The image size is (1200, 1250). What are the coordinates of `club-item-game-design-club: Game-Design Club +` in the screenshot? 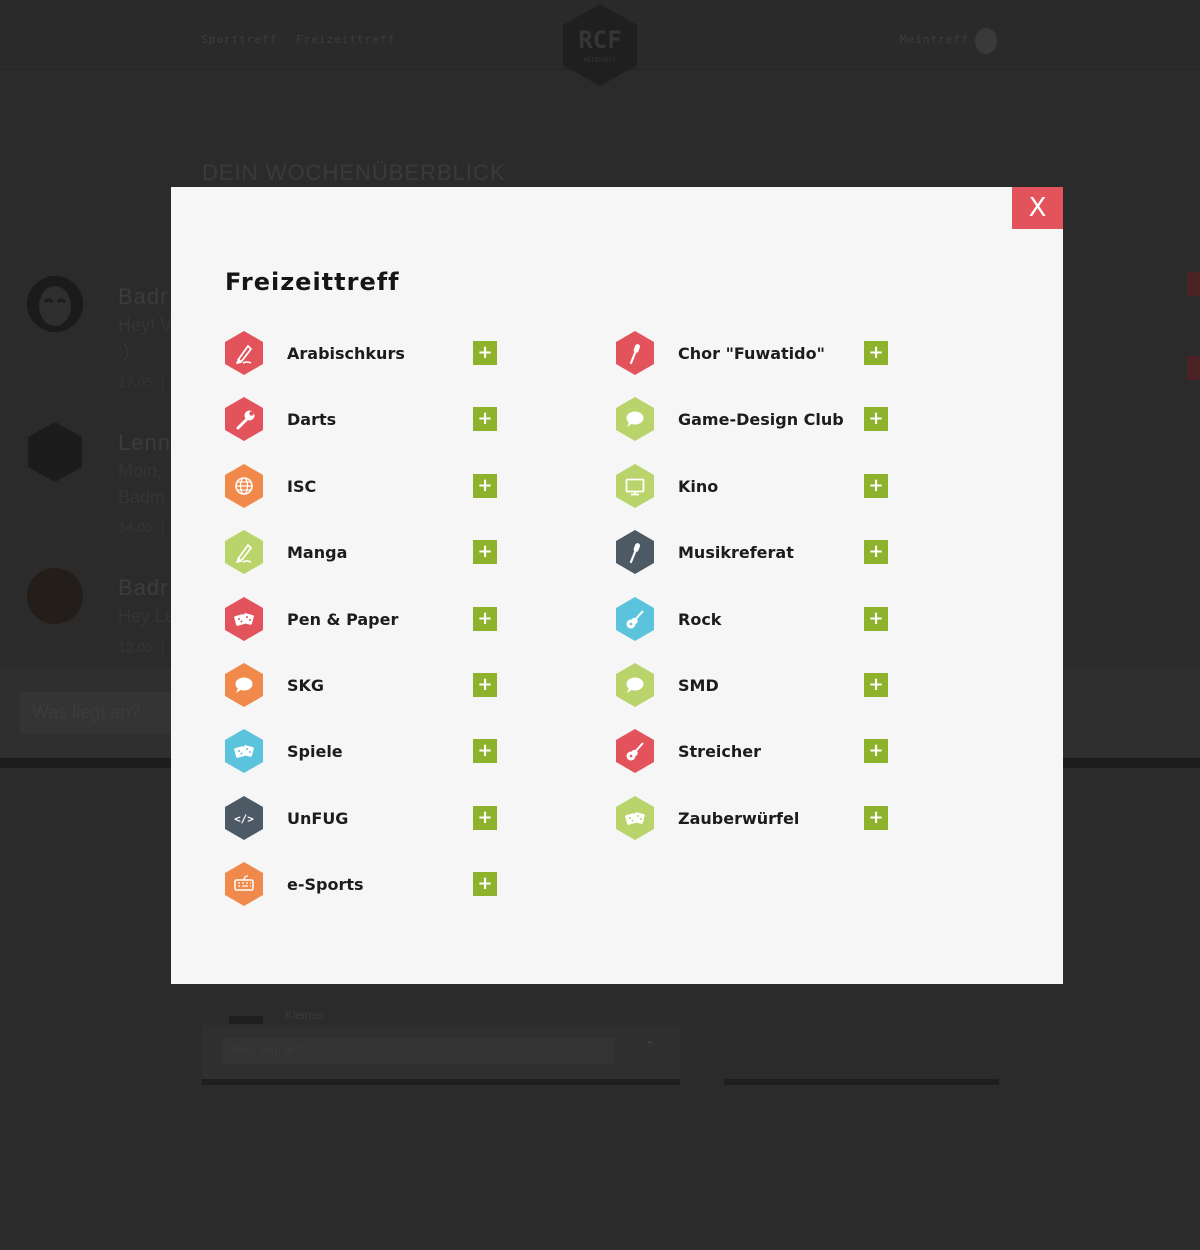 It's located at (755, 419).